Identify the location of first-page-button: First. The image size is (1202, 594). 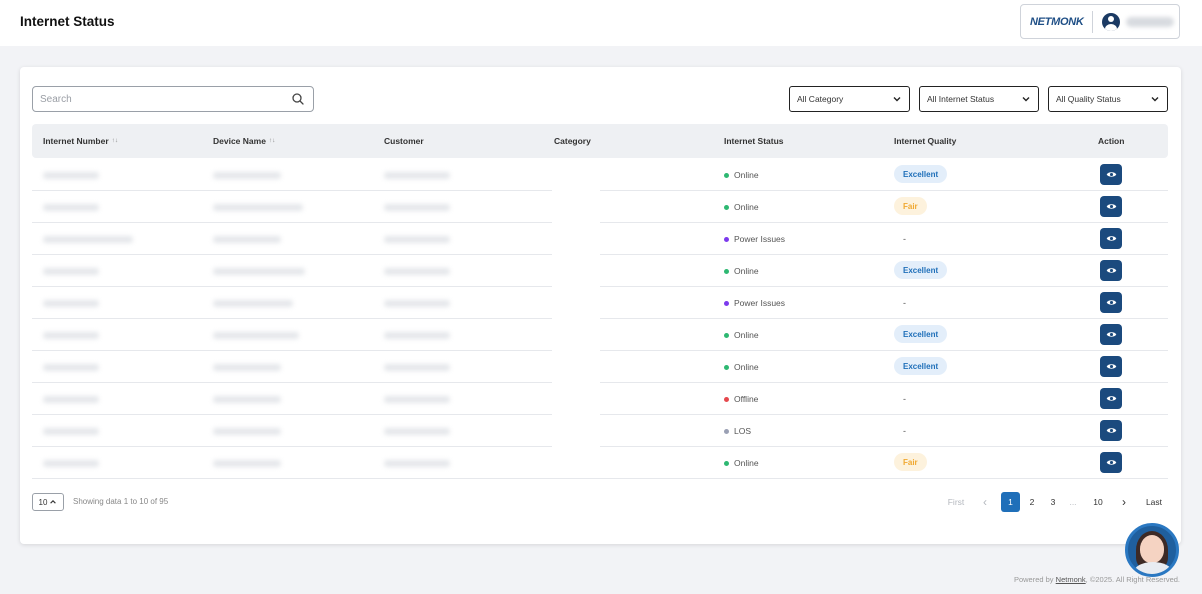
(956, 502).